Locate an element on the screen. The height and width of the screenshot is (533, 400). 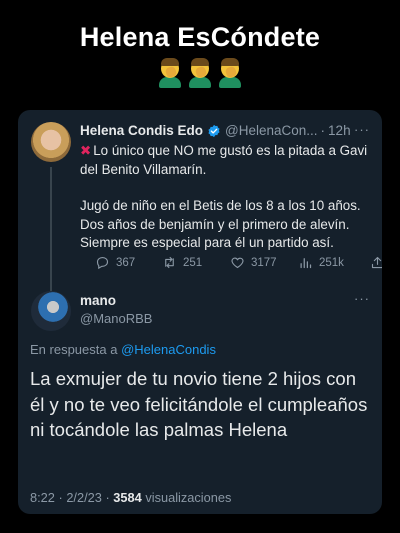
views-button: 251k is located at coordinates (321, 262).